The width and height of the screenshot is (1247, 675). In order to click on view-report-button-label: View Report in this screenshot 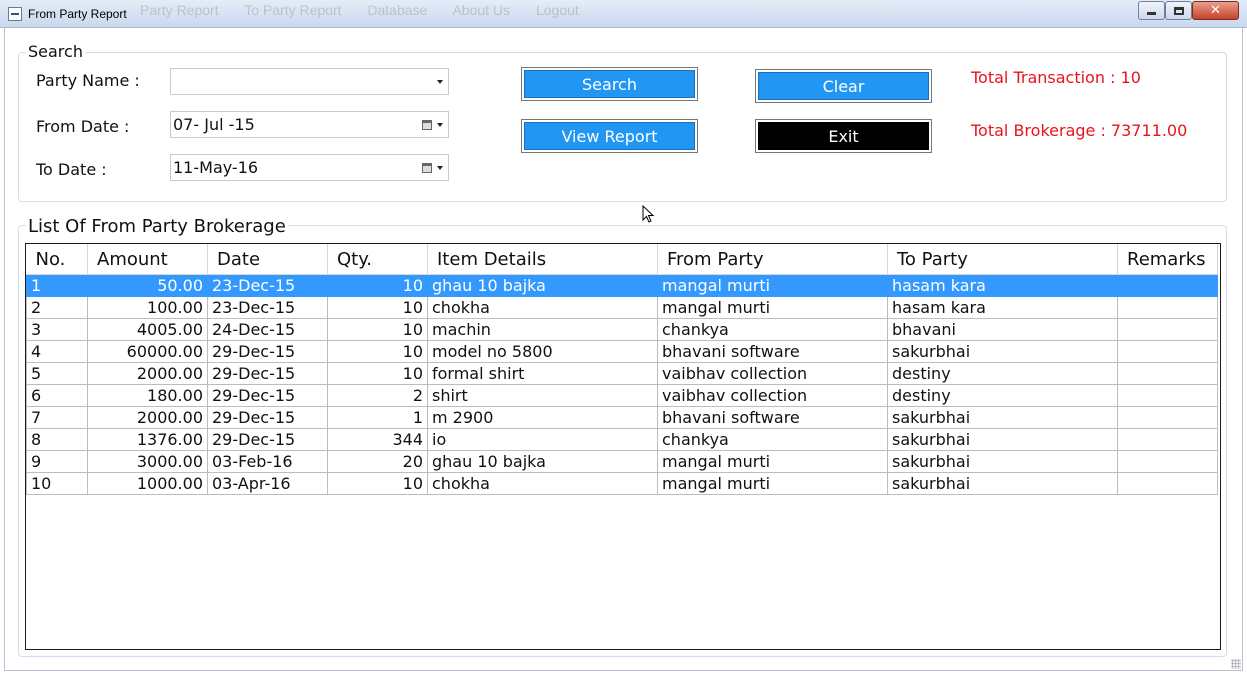, I will do `click(609, 136)`.